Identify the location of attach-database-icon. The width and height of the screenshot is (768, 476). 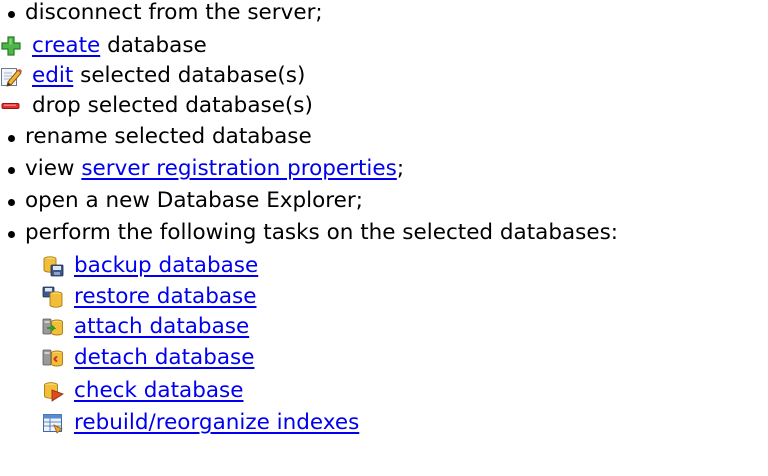
(53, 327).